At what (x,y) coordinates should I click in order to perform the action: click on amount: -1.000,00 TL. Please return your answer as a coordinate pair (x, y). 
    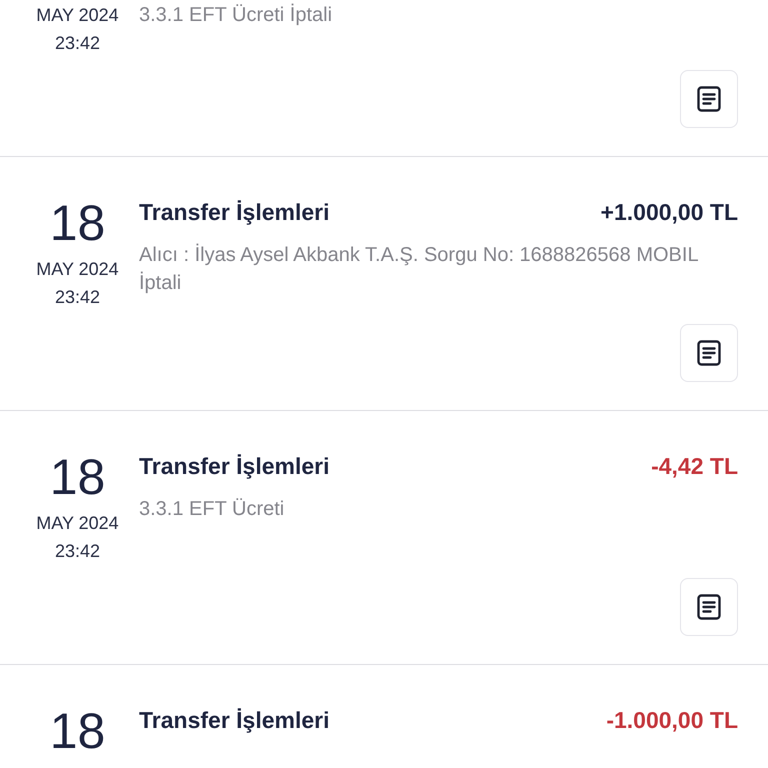
    Looking at the image, I should click on (672, 720).